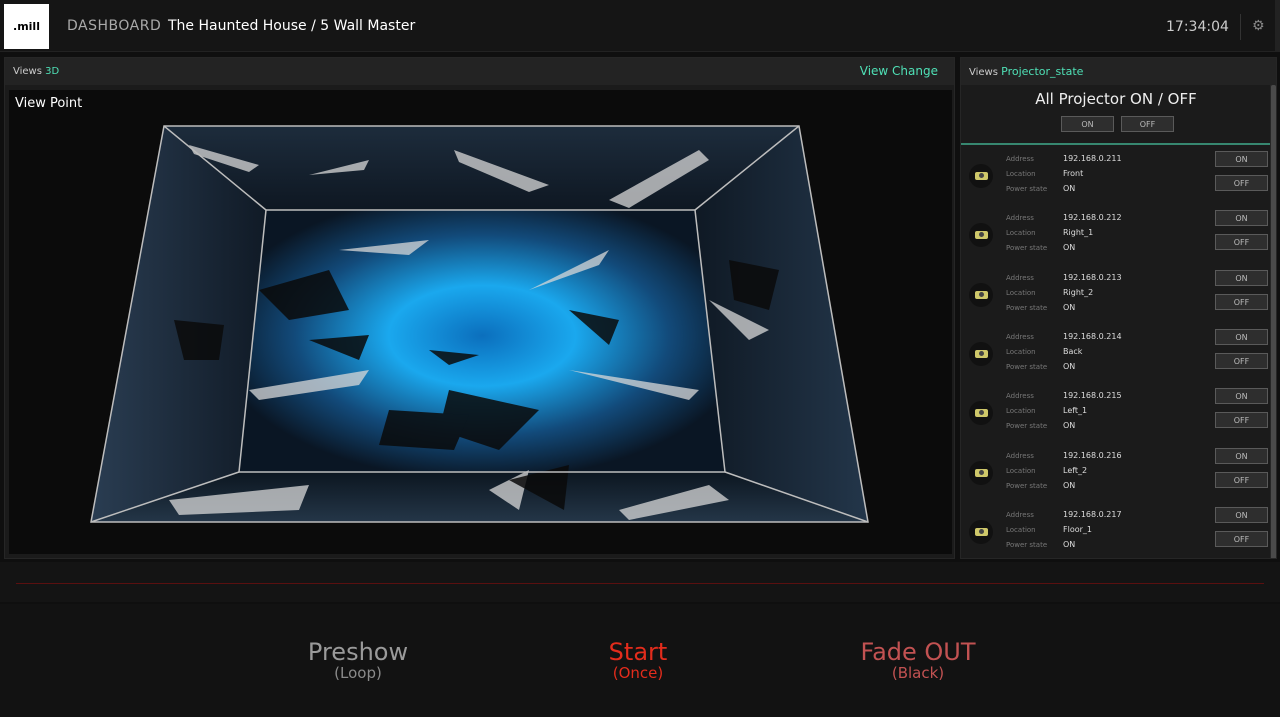 The height and width of the screenshot is (717, 1280). What do you see at coordinates (1092, 395) in the screenshot?
I see `address-value: 192.168.0.215` at bounding box center [1092, 395].